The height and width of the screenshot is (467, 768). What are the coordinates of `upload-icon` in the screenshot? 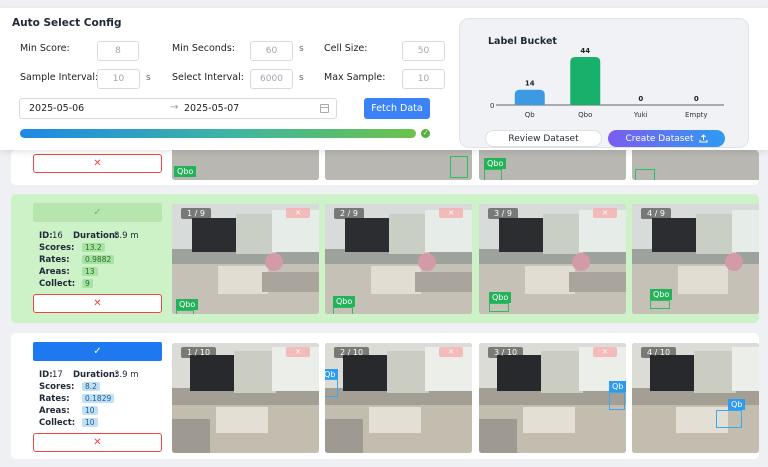 It's located at (703, 138).